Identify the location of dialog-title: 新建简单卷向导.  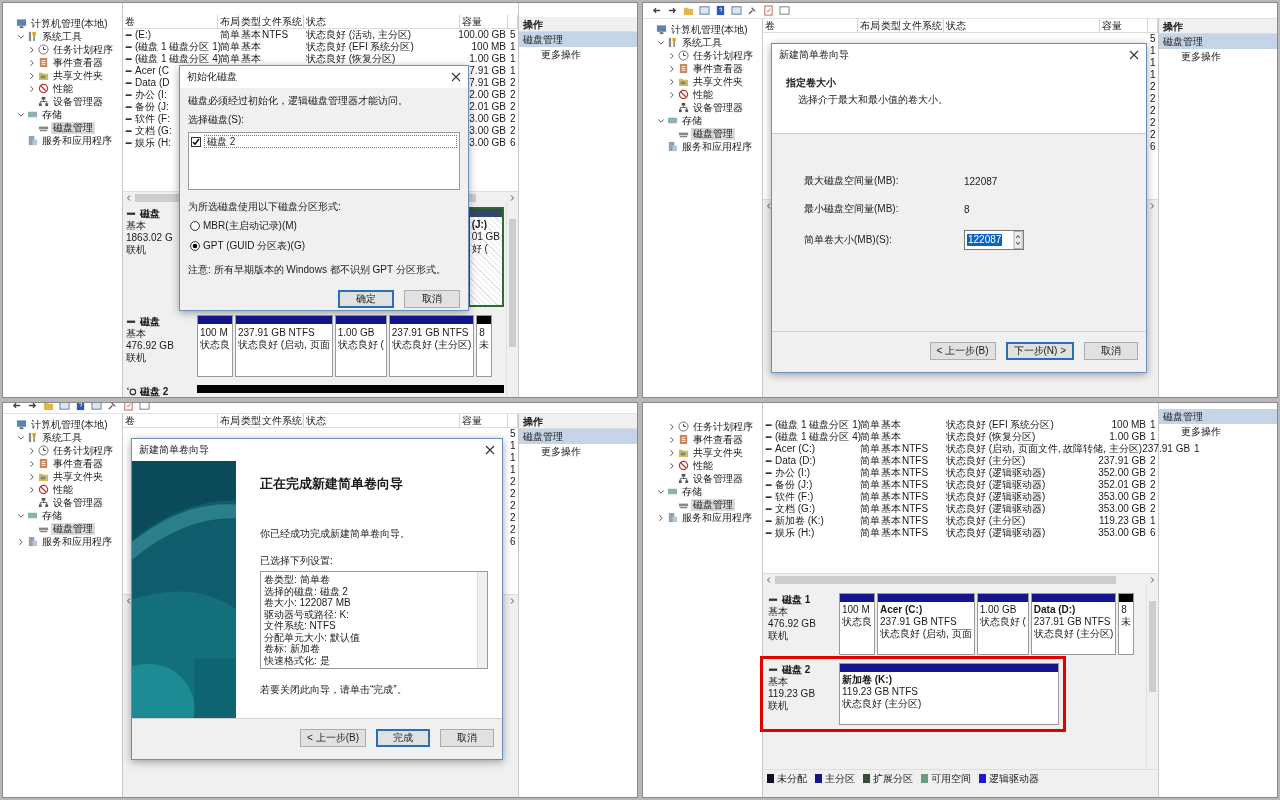
(174, 450).